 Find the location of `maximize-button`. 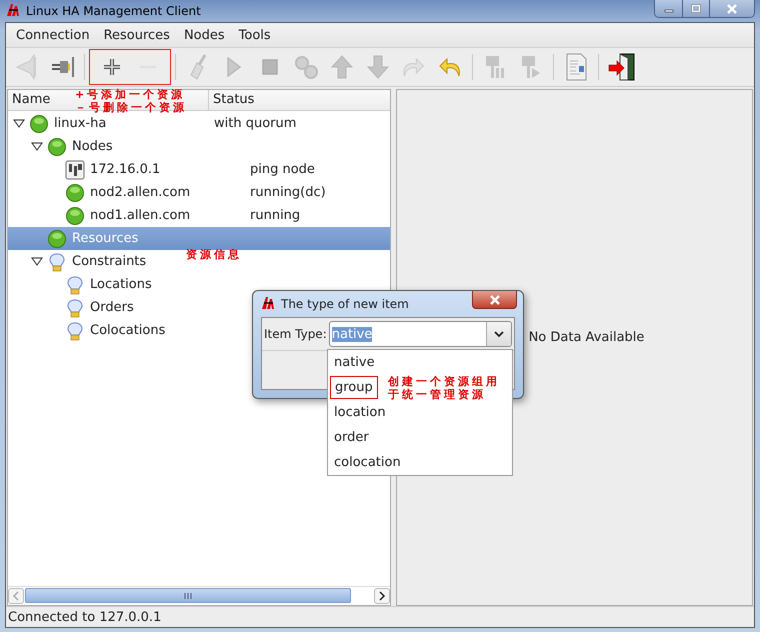

maximize-button is located at coordinates (695, 8).